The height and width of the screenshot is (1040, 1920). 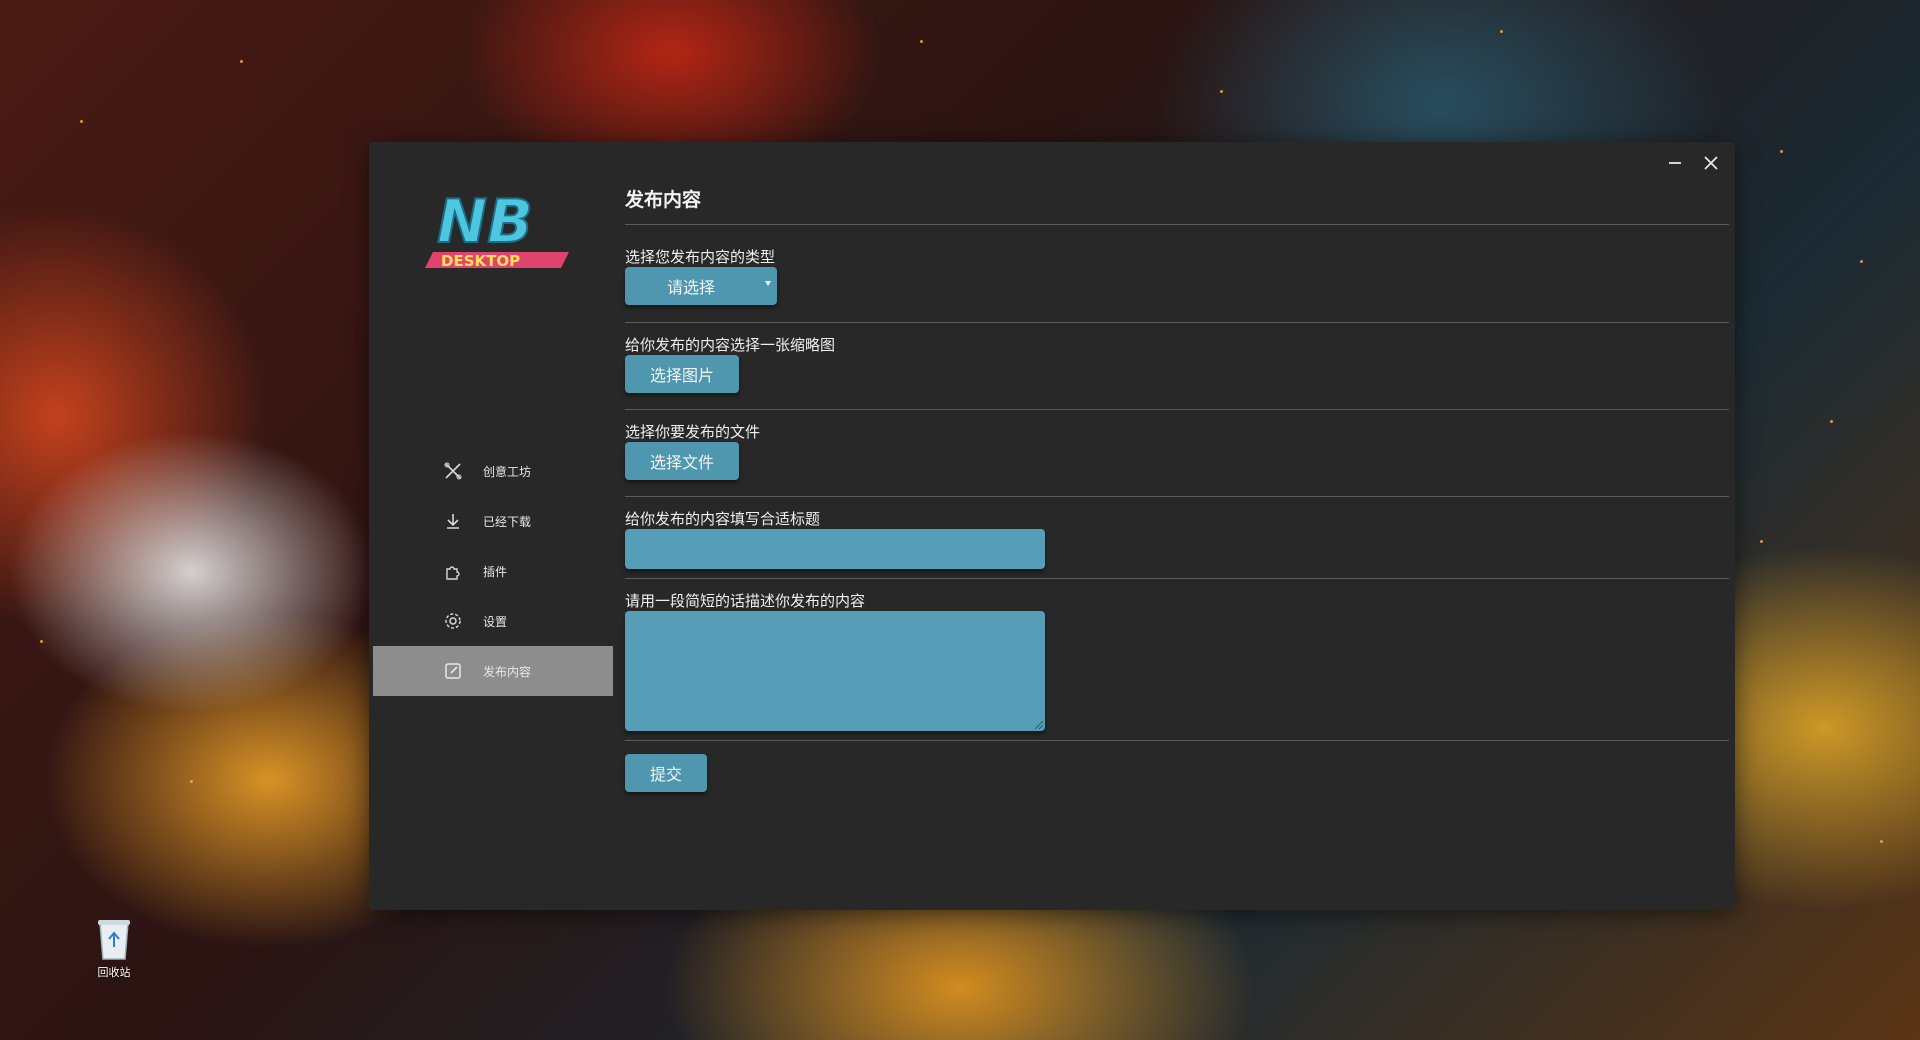 I want to click on edit-icon, so click(x=453, y=671).